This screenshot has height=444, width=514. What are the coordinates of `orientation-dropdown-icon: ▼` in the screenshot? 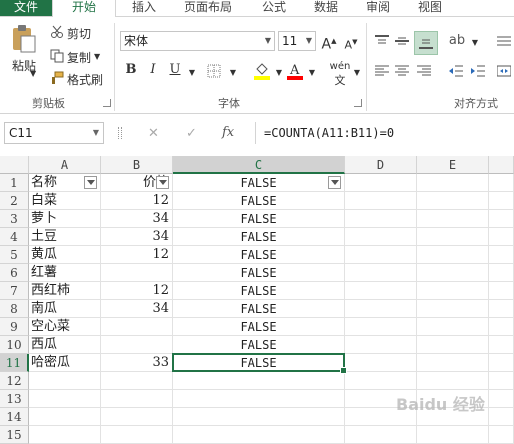 It's located at (475, 43).